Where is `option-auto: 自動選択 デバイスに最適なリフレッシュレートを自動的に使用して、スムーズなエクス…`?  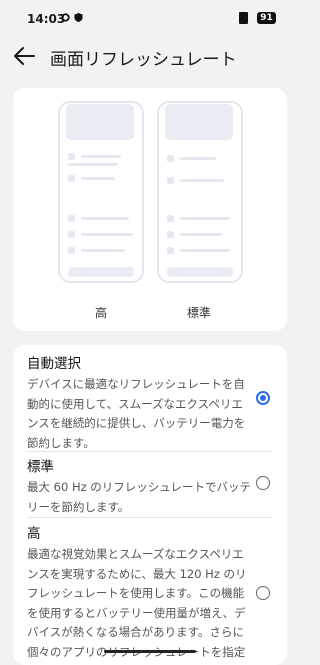
option-auto: 自動選択 デバイスに最適なリフレッシュレートを自動的に使用して、スムーズなエクス… is located at coordinates (157, 404).